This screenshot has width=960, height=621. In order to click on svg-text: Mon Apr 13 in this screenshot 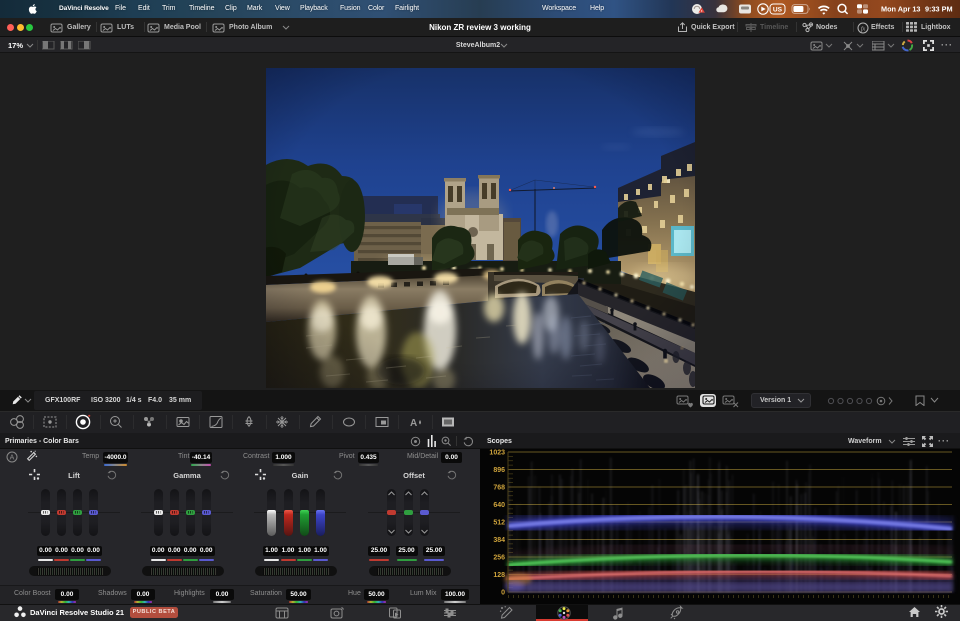, I will do `click(900, 8)`.